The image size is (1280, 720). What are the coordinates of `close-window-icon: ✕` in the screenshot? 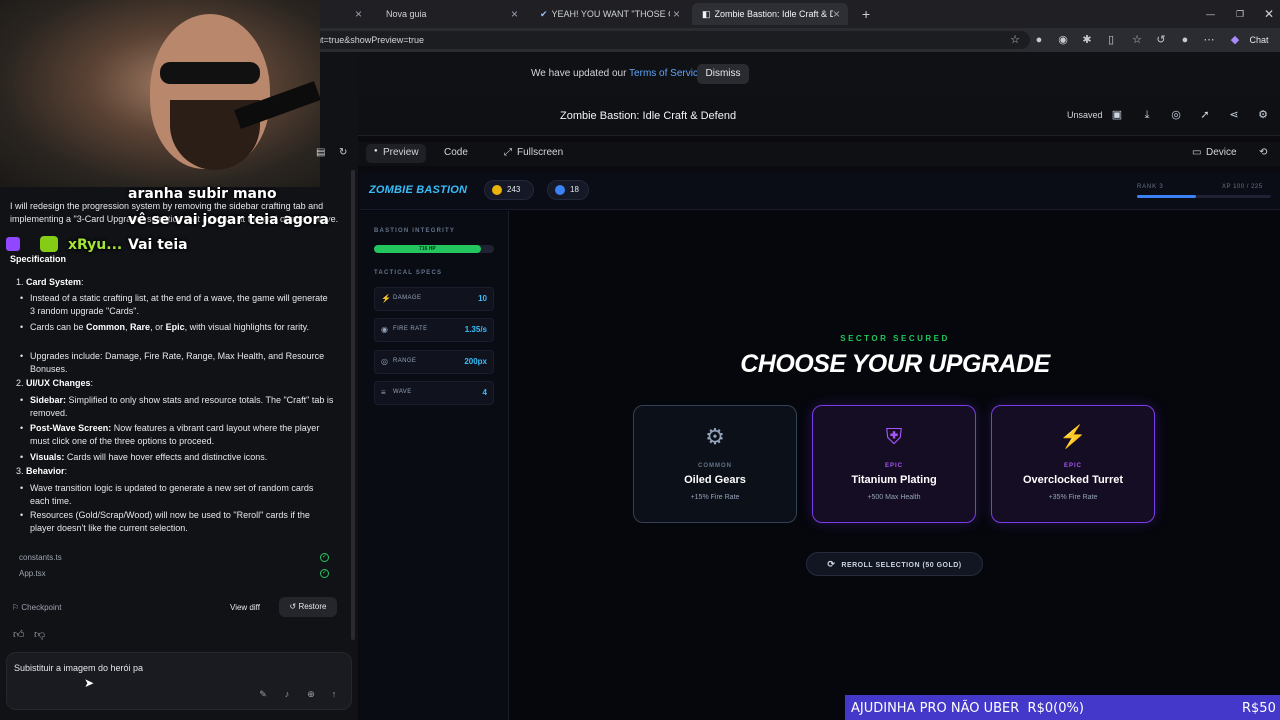 It's located at (1264, 14).